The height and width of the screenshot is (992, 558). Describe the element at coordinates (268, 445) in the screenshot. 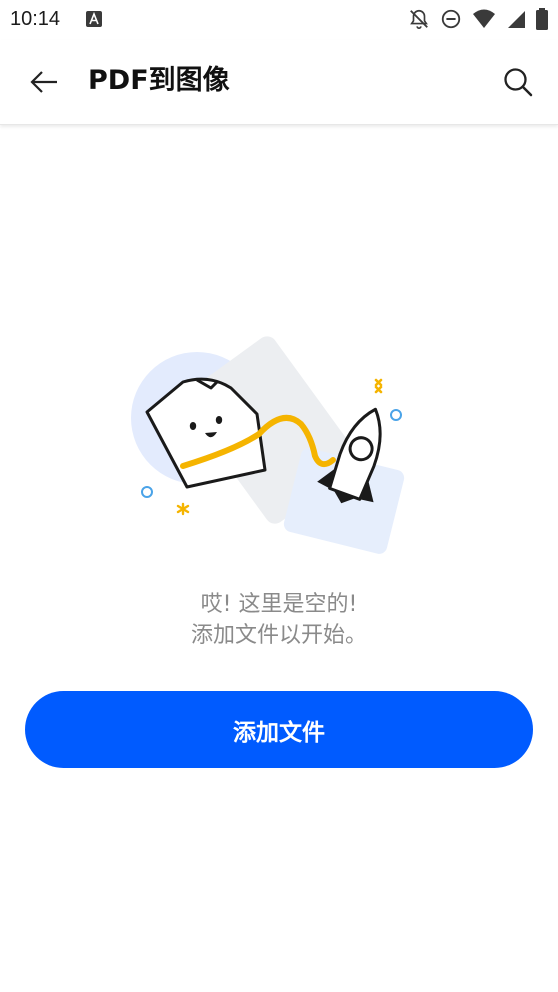

I see `empty-state-illustration` at that location.